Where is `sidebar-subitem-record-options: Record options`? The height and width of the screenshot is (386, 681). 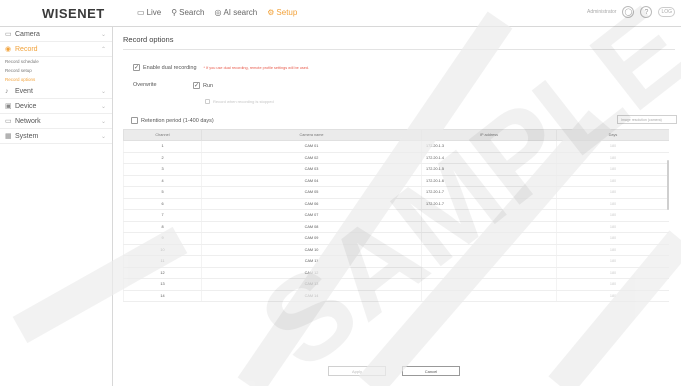 sidebar-subitem-record-options: Record options is located at coordinates (56, 79).